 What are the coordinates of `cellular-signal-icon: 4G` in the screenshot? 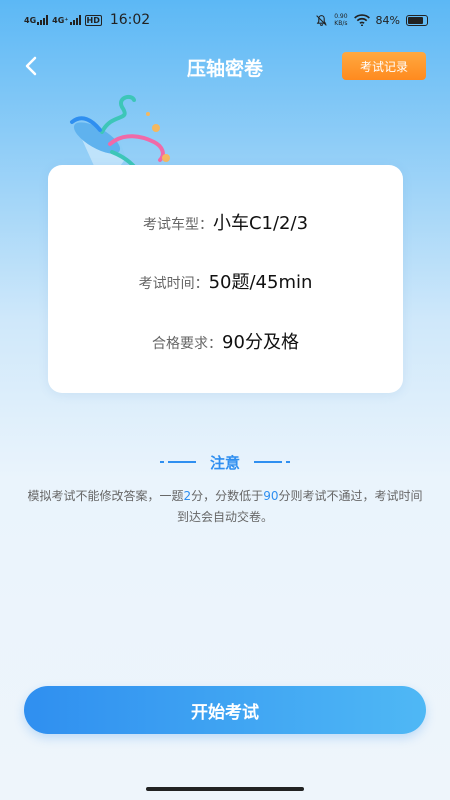 It's located at (36, 20).